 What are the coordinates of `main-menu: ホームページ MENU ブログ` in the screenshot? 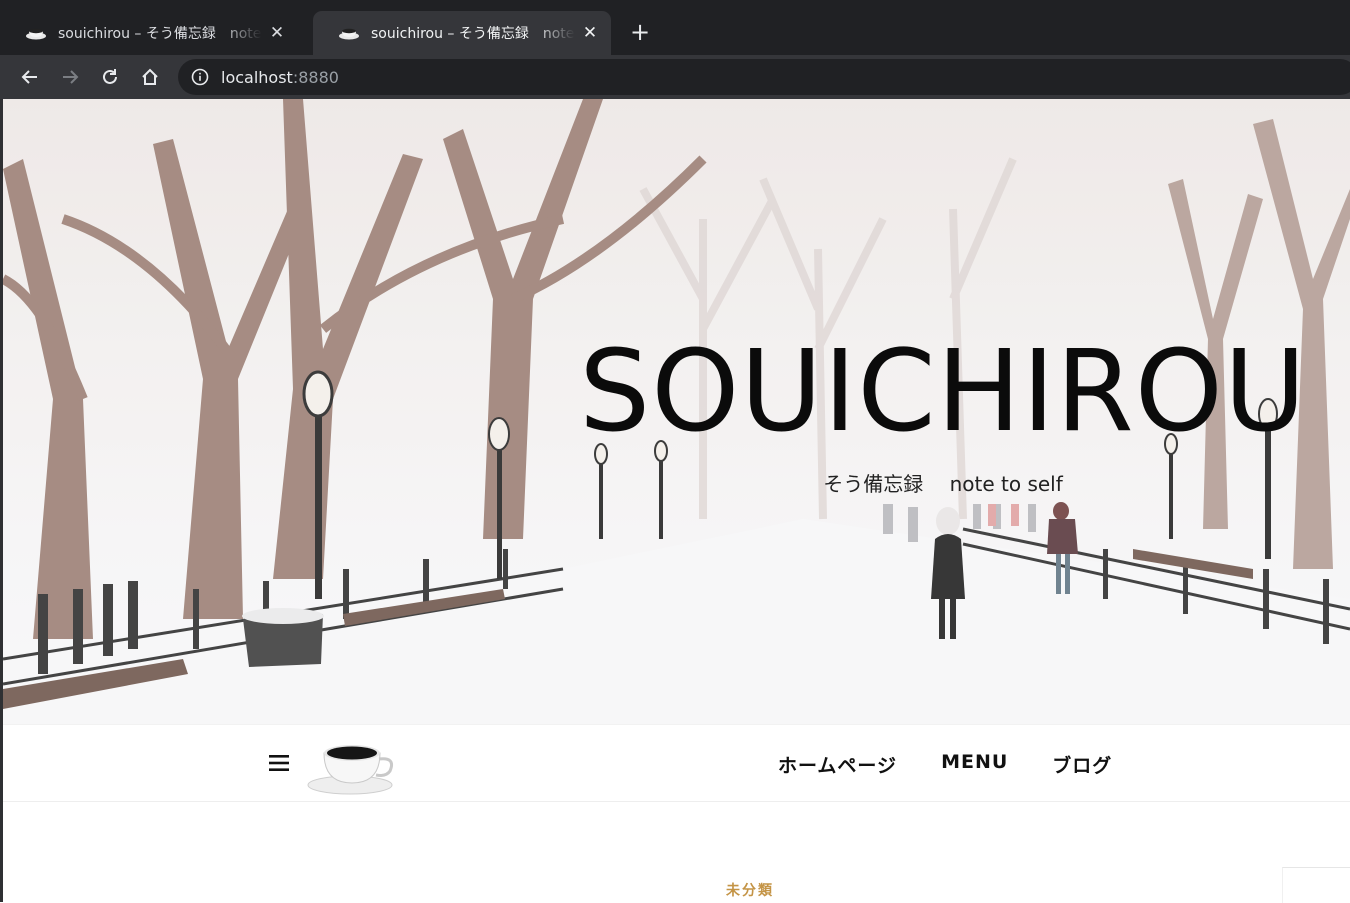 It's located at (945, 764).